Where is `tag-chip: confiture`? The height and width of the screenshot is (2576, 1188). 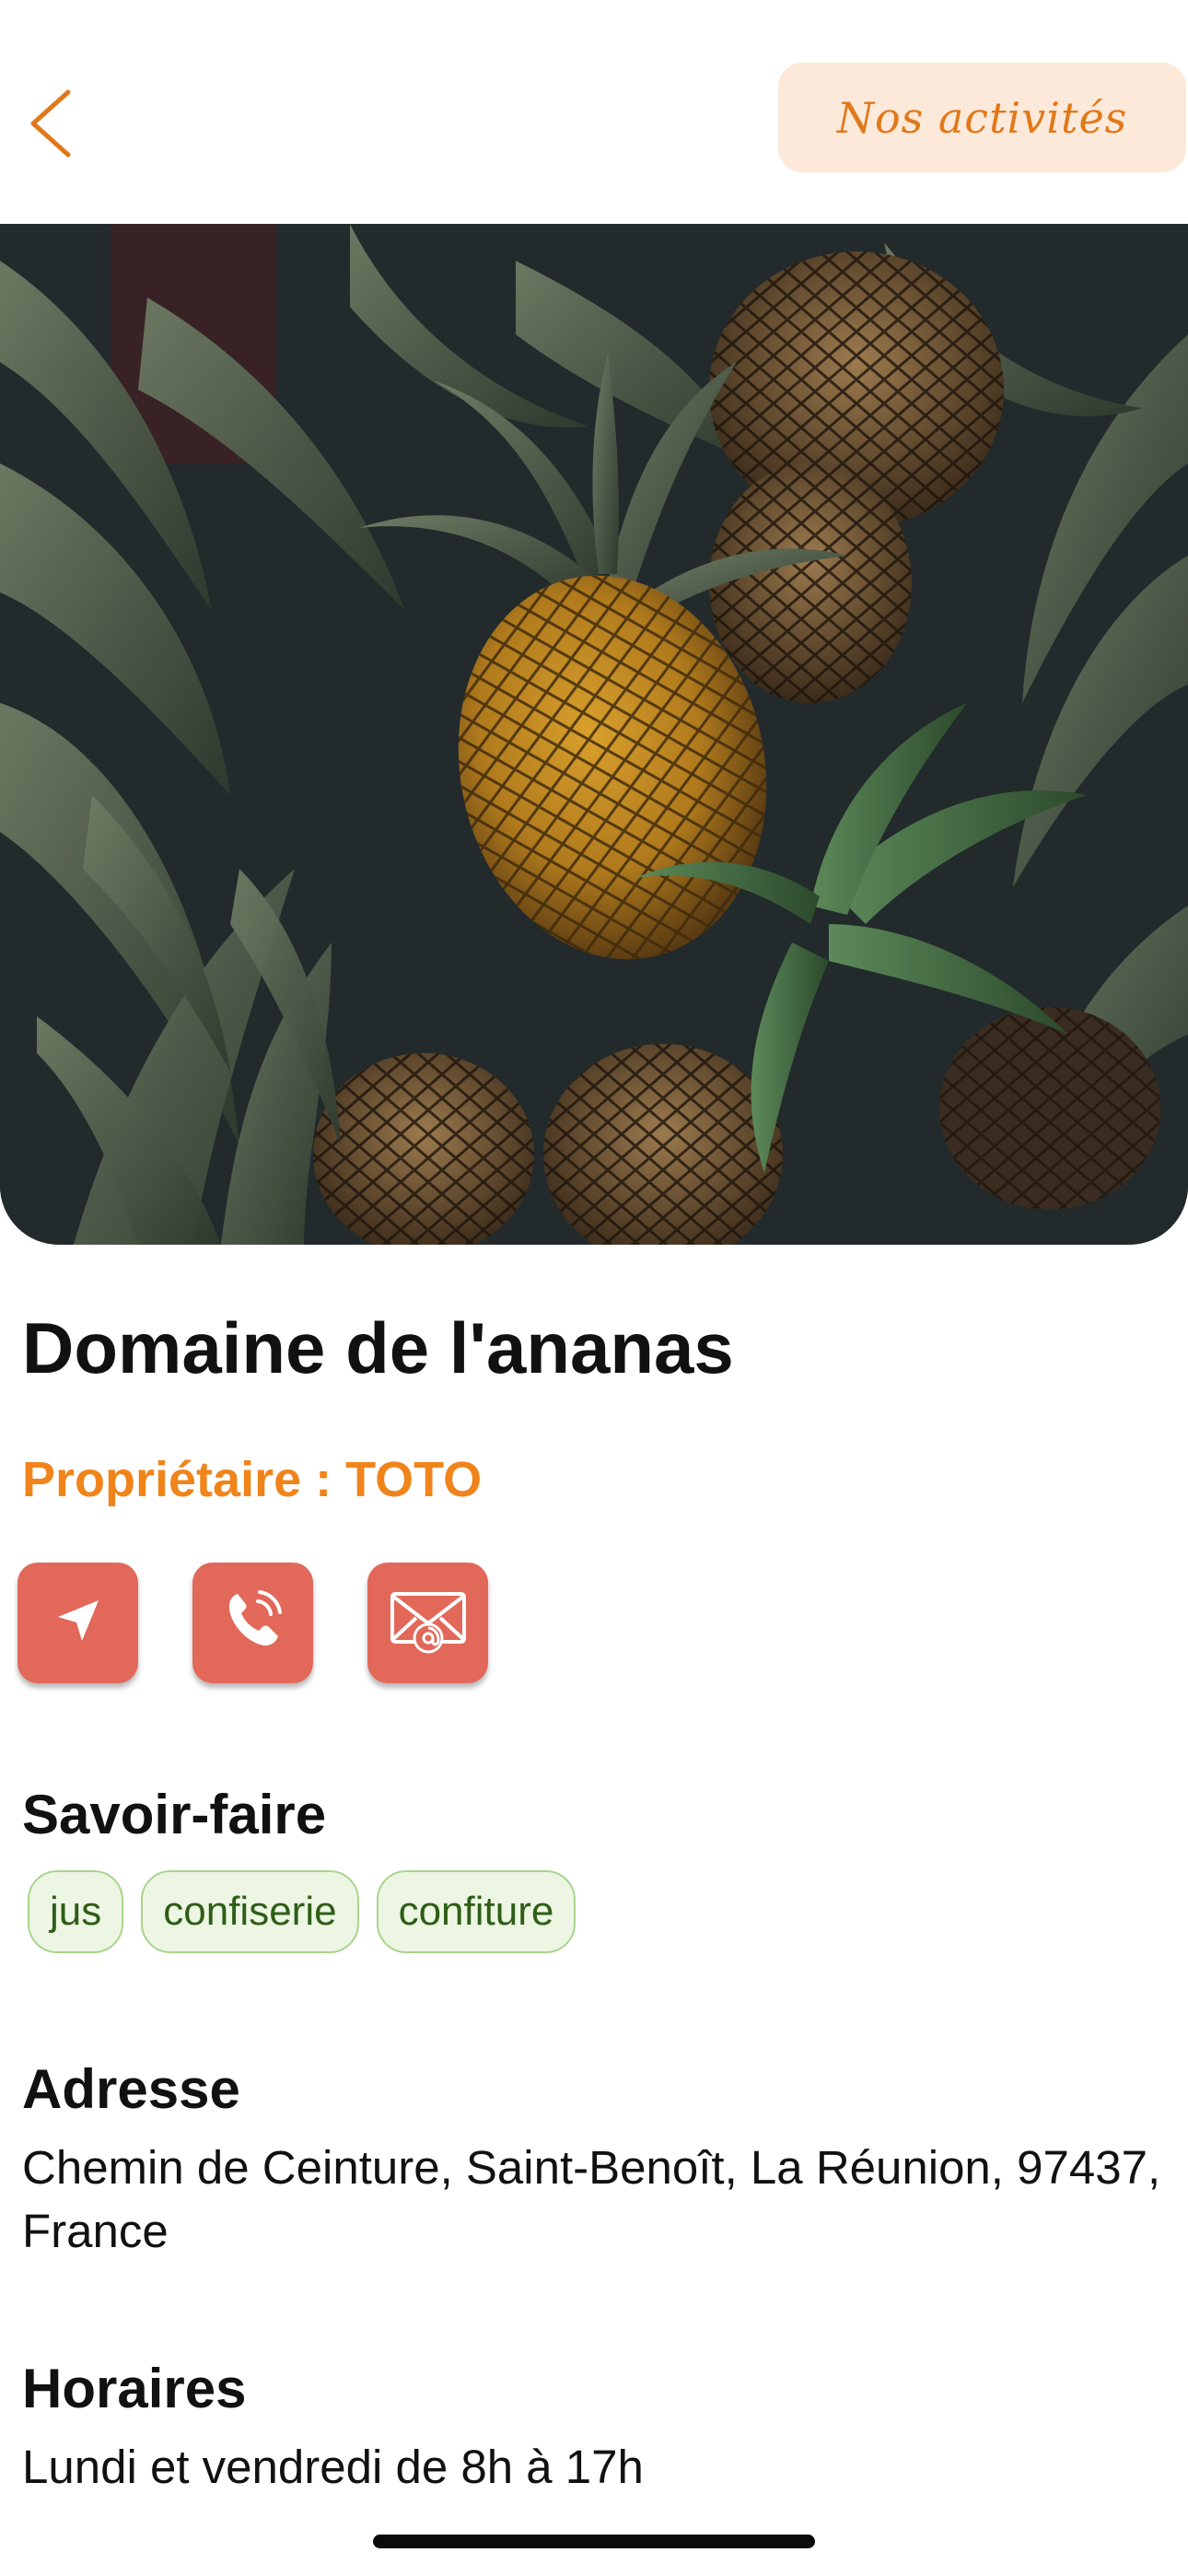 tag-chip: confiture is located at coordinates (476, 1912).